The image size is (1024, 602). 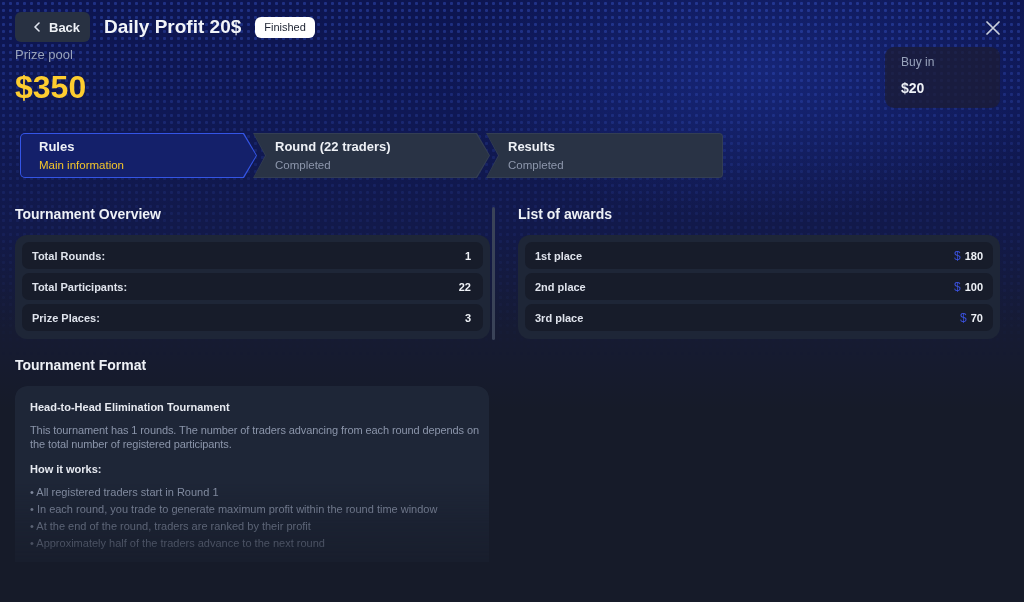 I want to click on step-tab: Round (22 traders) Completed, so click(x=371, y=155).